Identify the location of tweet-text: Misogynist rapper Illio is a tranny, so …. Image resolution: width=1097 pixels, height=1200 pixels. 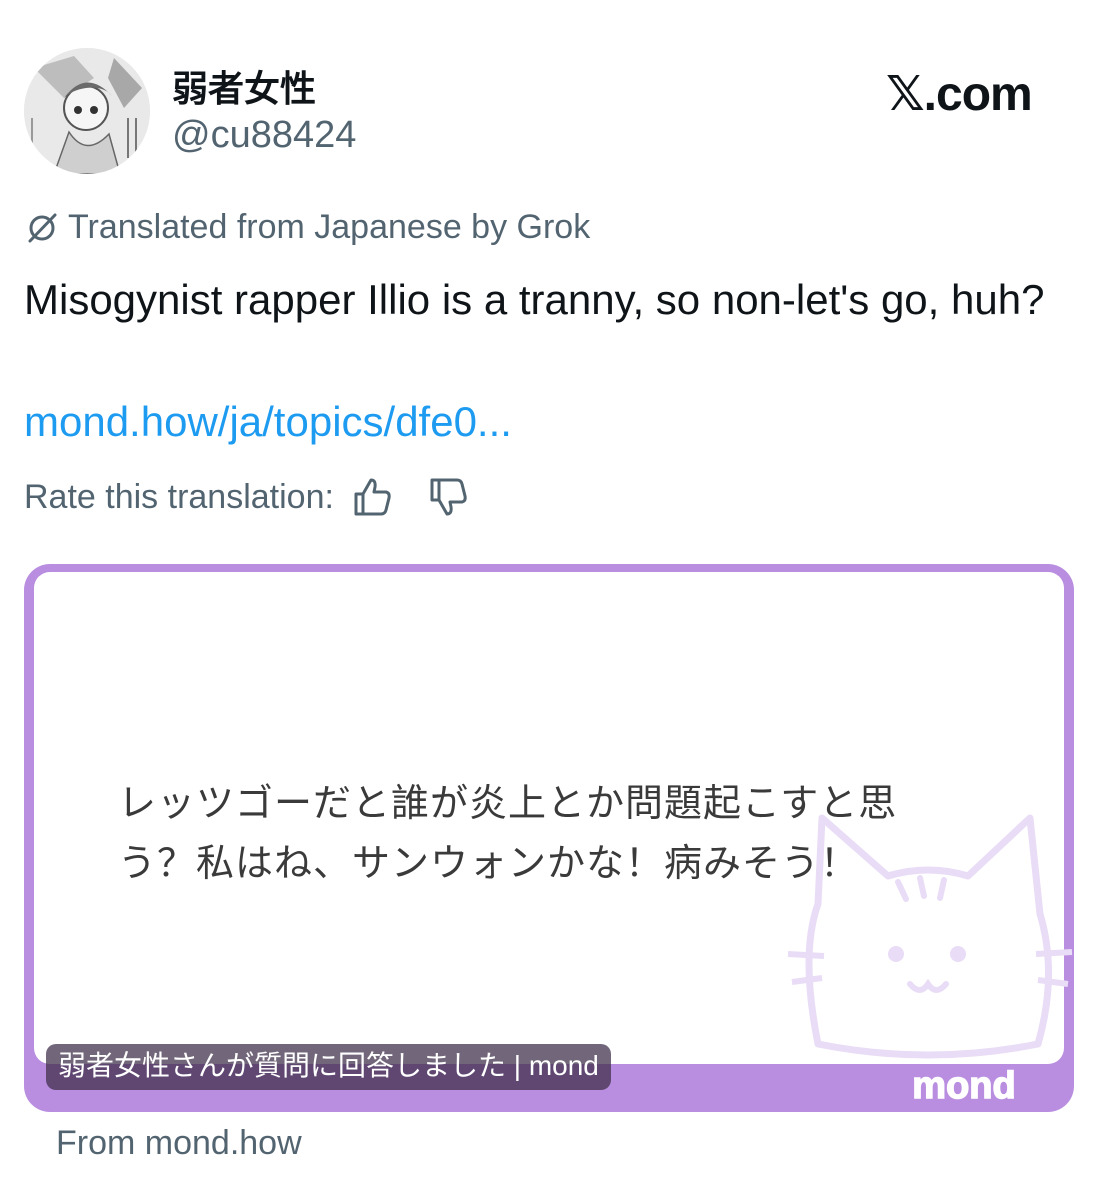
(534, 299).